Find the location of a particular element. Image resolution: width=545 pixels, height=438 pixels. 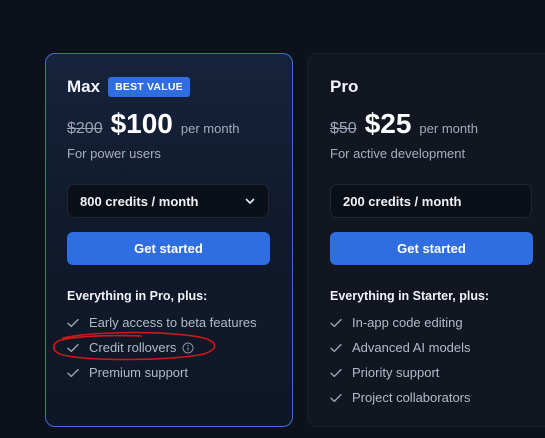

credits-select: 800 credits / month is located at coordinates (168, 201).